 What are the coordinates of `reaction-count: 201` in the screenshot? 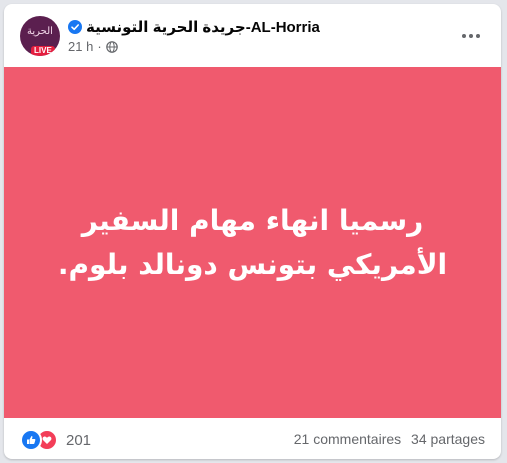 It's located at (79, 440).